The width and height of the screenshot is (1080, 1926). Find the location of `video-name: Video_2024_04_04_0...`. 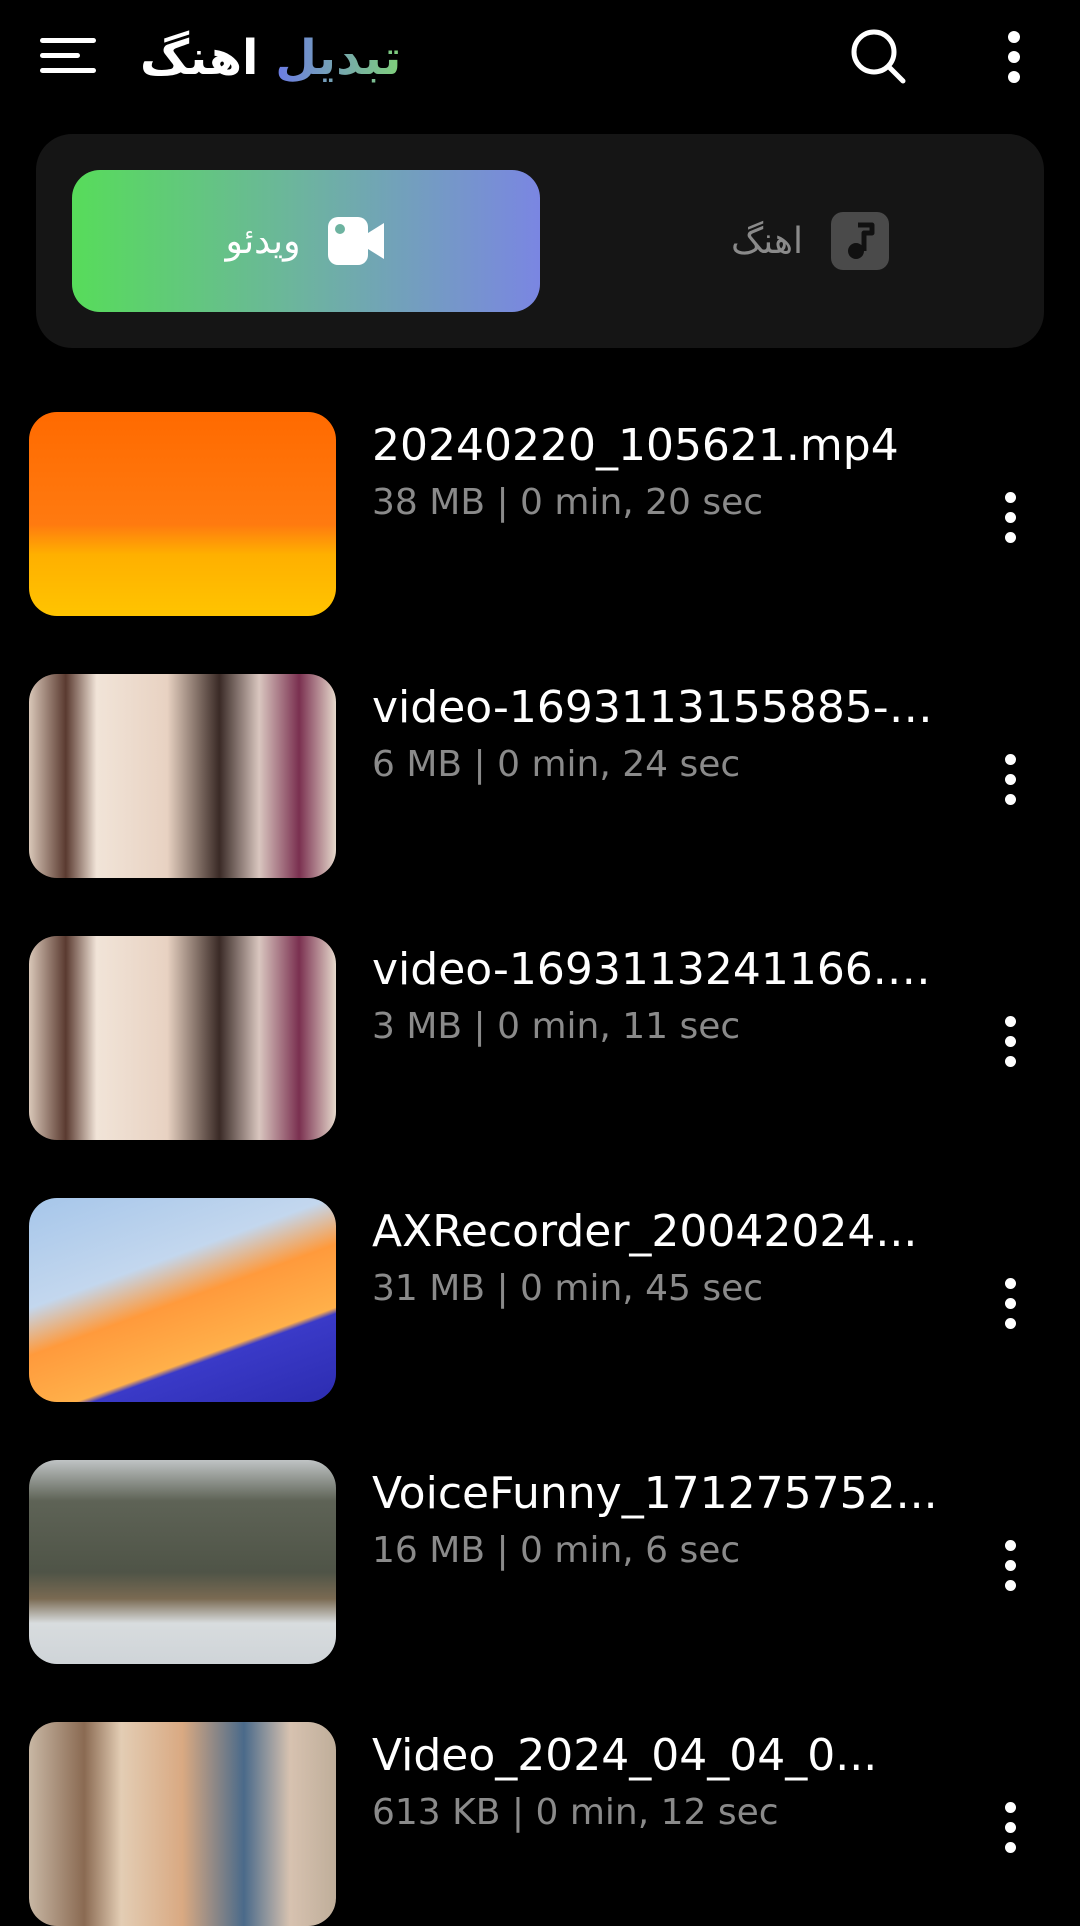

video-name: Video_2024_04_04_0... is located at coordinates (625, 1755).